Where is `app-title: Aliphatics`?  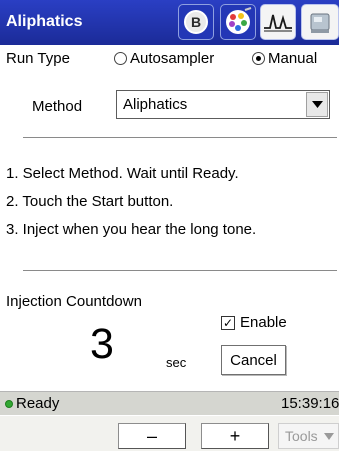
app-title: Aliphatics is located at coordinates (44, 21).